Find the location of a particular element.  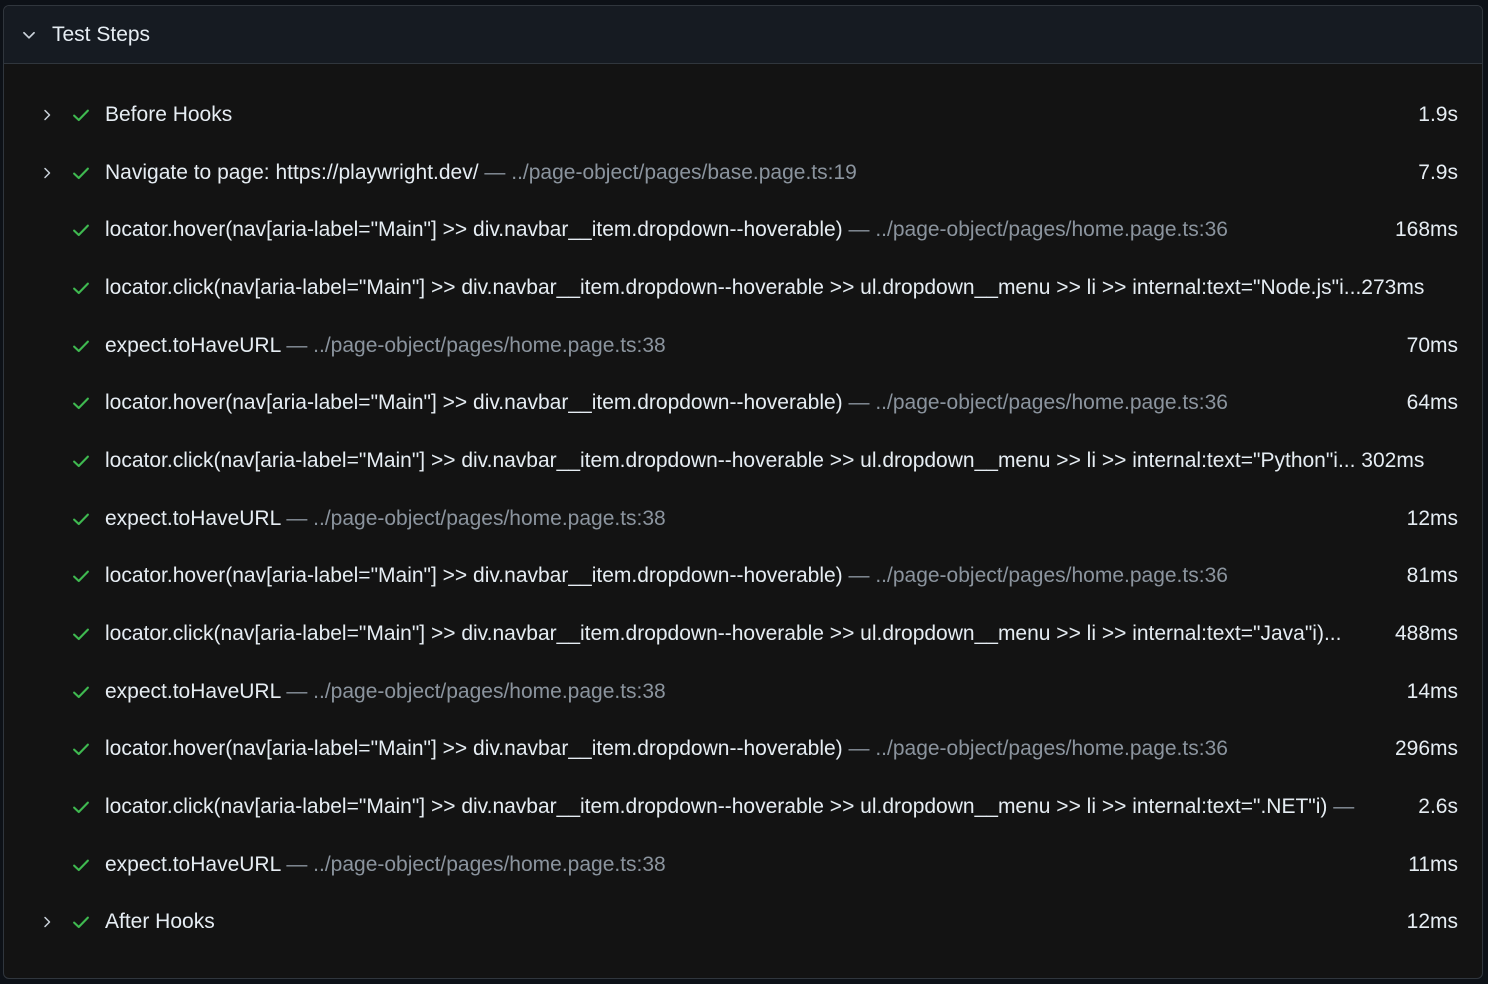

step-duration: 70ms is located at coordinates (1432, 345).